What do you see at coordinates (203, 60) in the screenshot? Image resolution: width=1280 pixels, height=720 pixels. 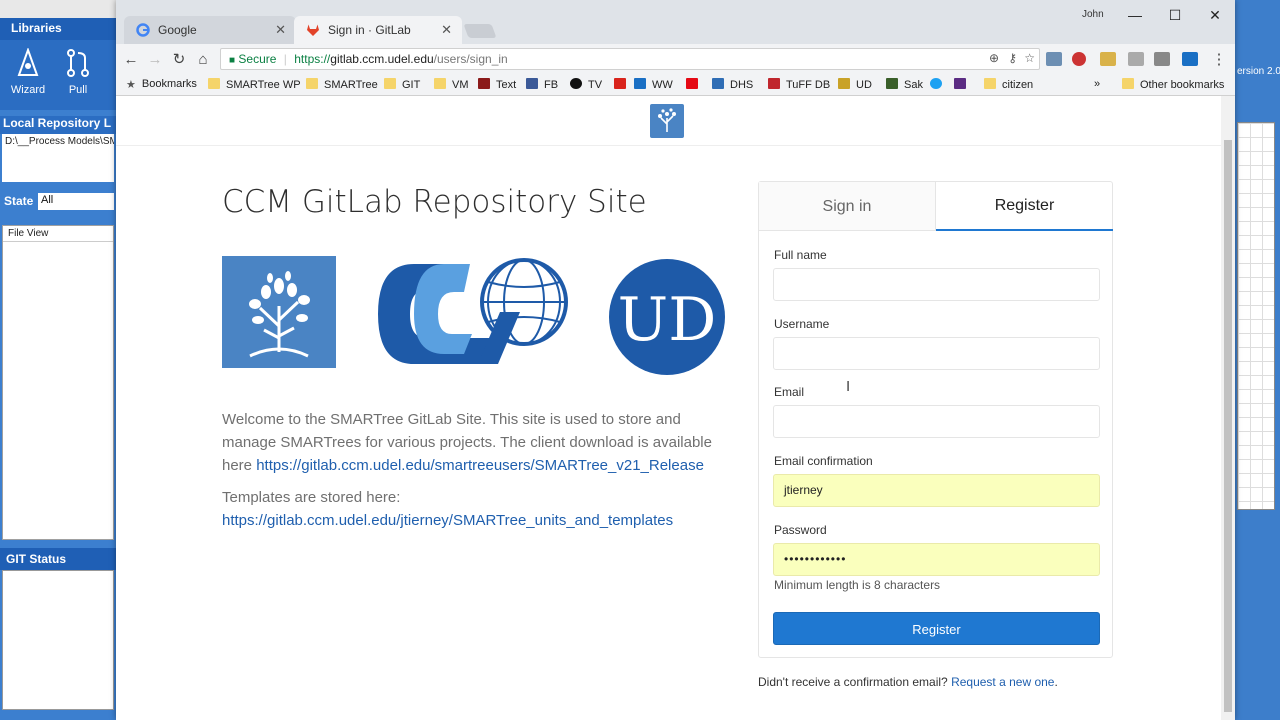 I see `home-icon: ⌂` at bounding box center [203, 60].